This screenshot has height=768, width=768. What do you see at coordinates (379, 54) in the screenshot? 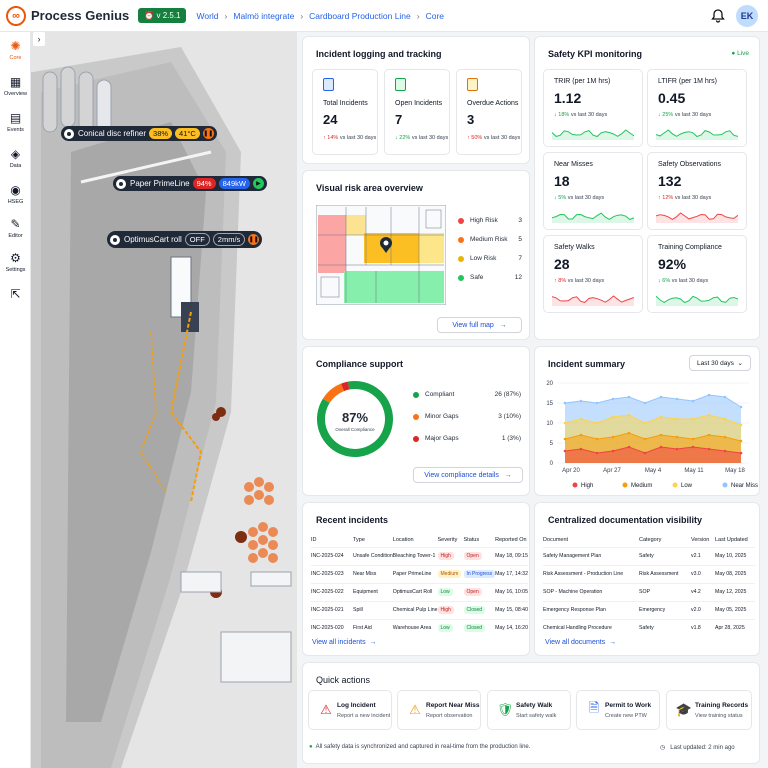
I see `card-title: Incident logging and tracking` at bounding box center [379, 54].